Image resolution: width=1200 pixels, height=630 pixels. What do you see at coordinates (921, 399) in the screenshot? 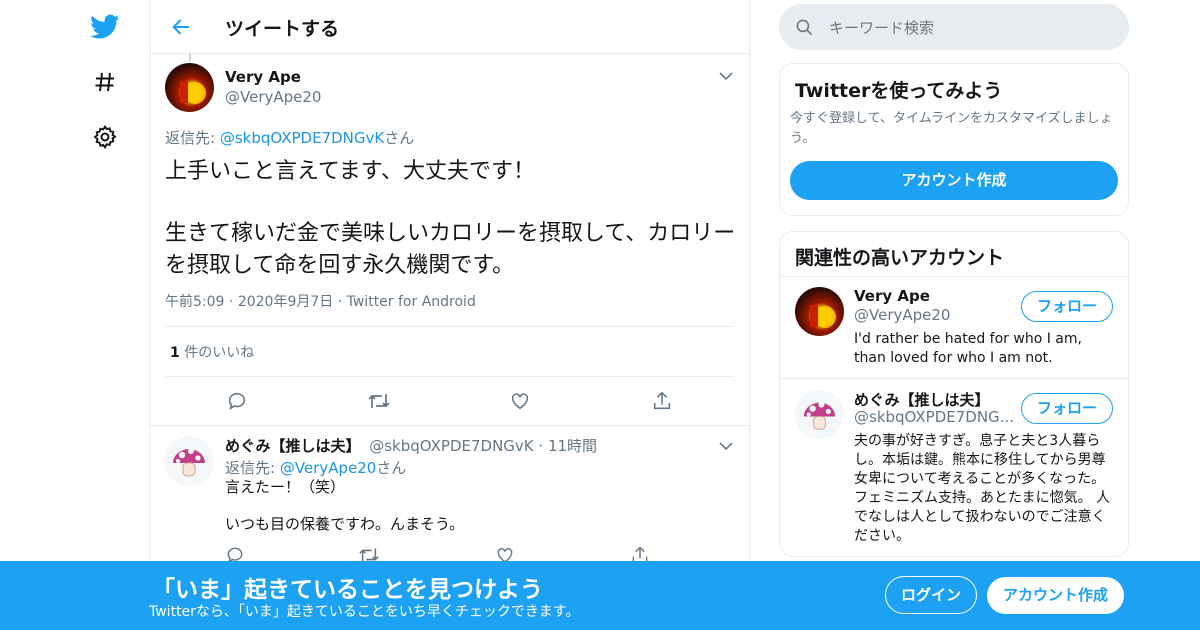
I see `account-name: めぐみ【推しは夫】` at bounding box center [921, 399].